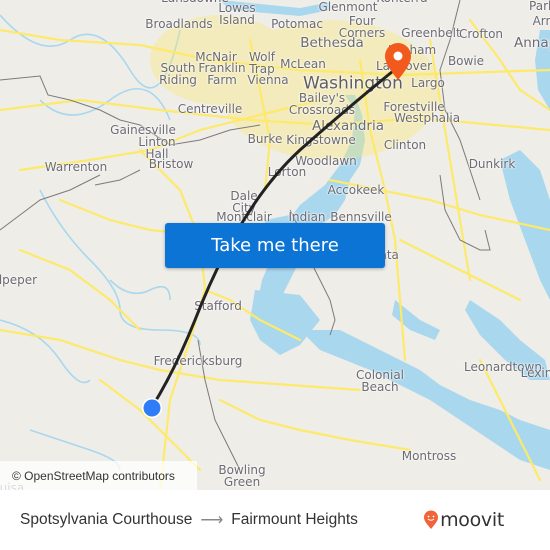 This screenshot has height=550, width=550. I want to click on moovit-pin-icon, so click(431, 519).